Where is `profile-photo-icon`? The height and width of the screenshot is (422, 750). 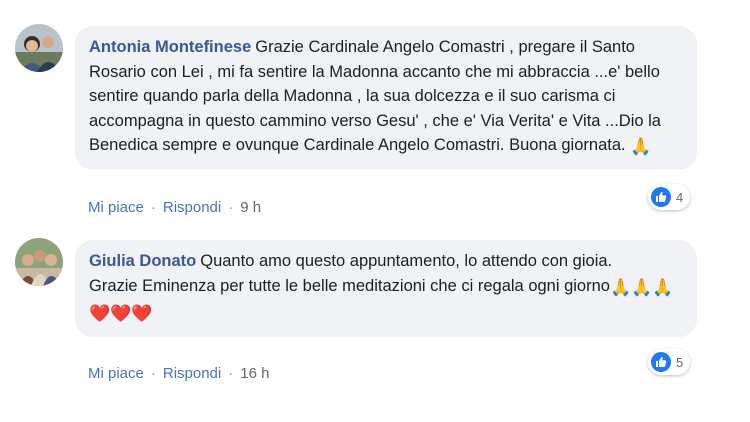
profile-photo-icon is located at coordinates (39, 262).